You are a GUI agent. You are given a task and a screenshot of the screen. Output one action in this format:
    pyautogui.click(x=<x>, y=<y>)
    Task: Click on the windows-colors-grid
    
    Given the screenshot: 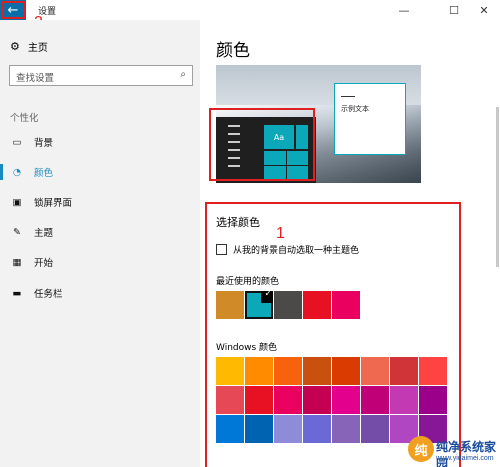 What is the action you would take?
    pyautogui.click(x=331, y=400)
    